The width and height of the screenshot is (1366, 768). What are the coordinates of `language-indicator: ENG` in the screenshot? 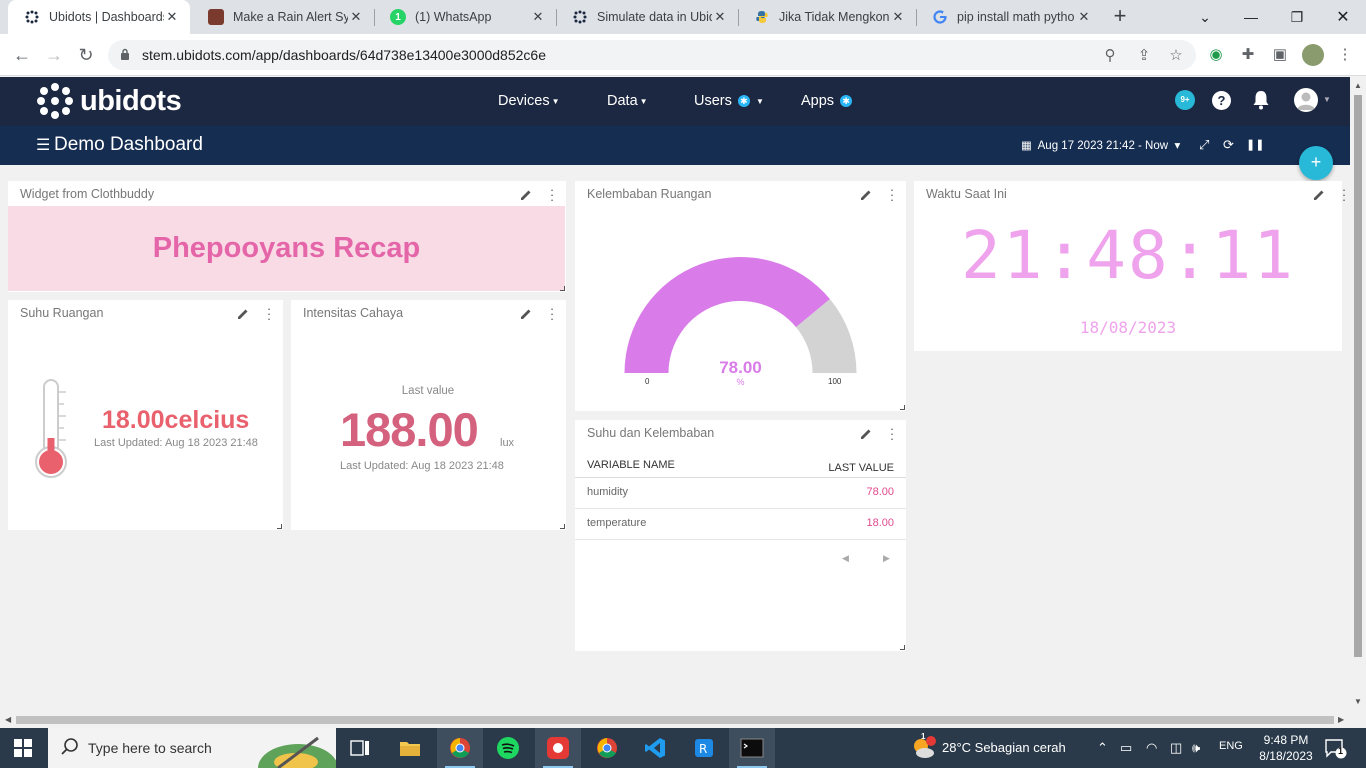 It's located at (1231, 746).